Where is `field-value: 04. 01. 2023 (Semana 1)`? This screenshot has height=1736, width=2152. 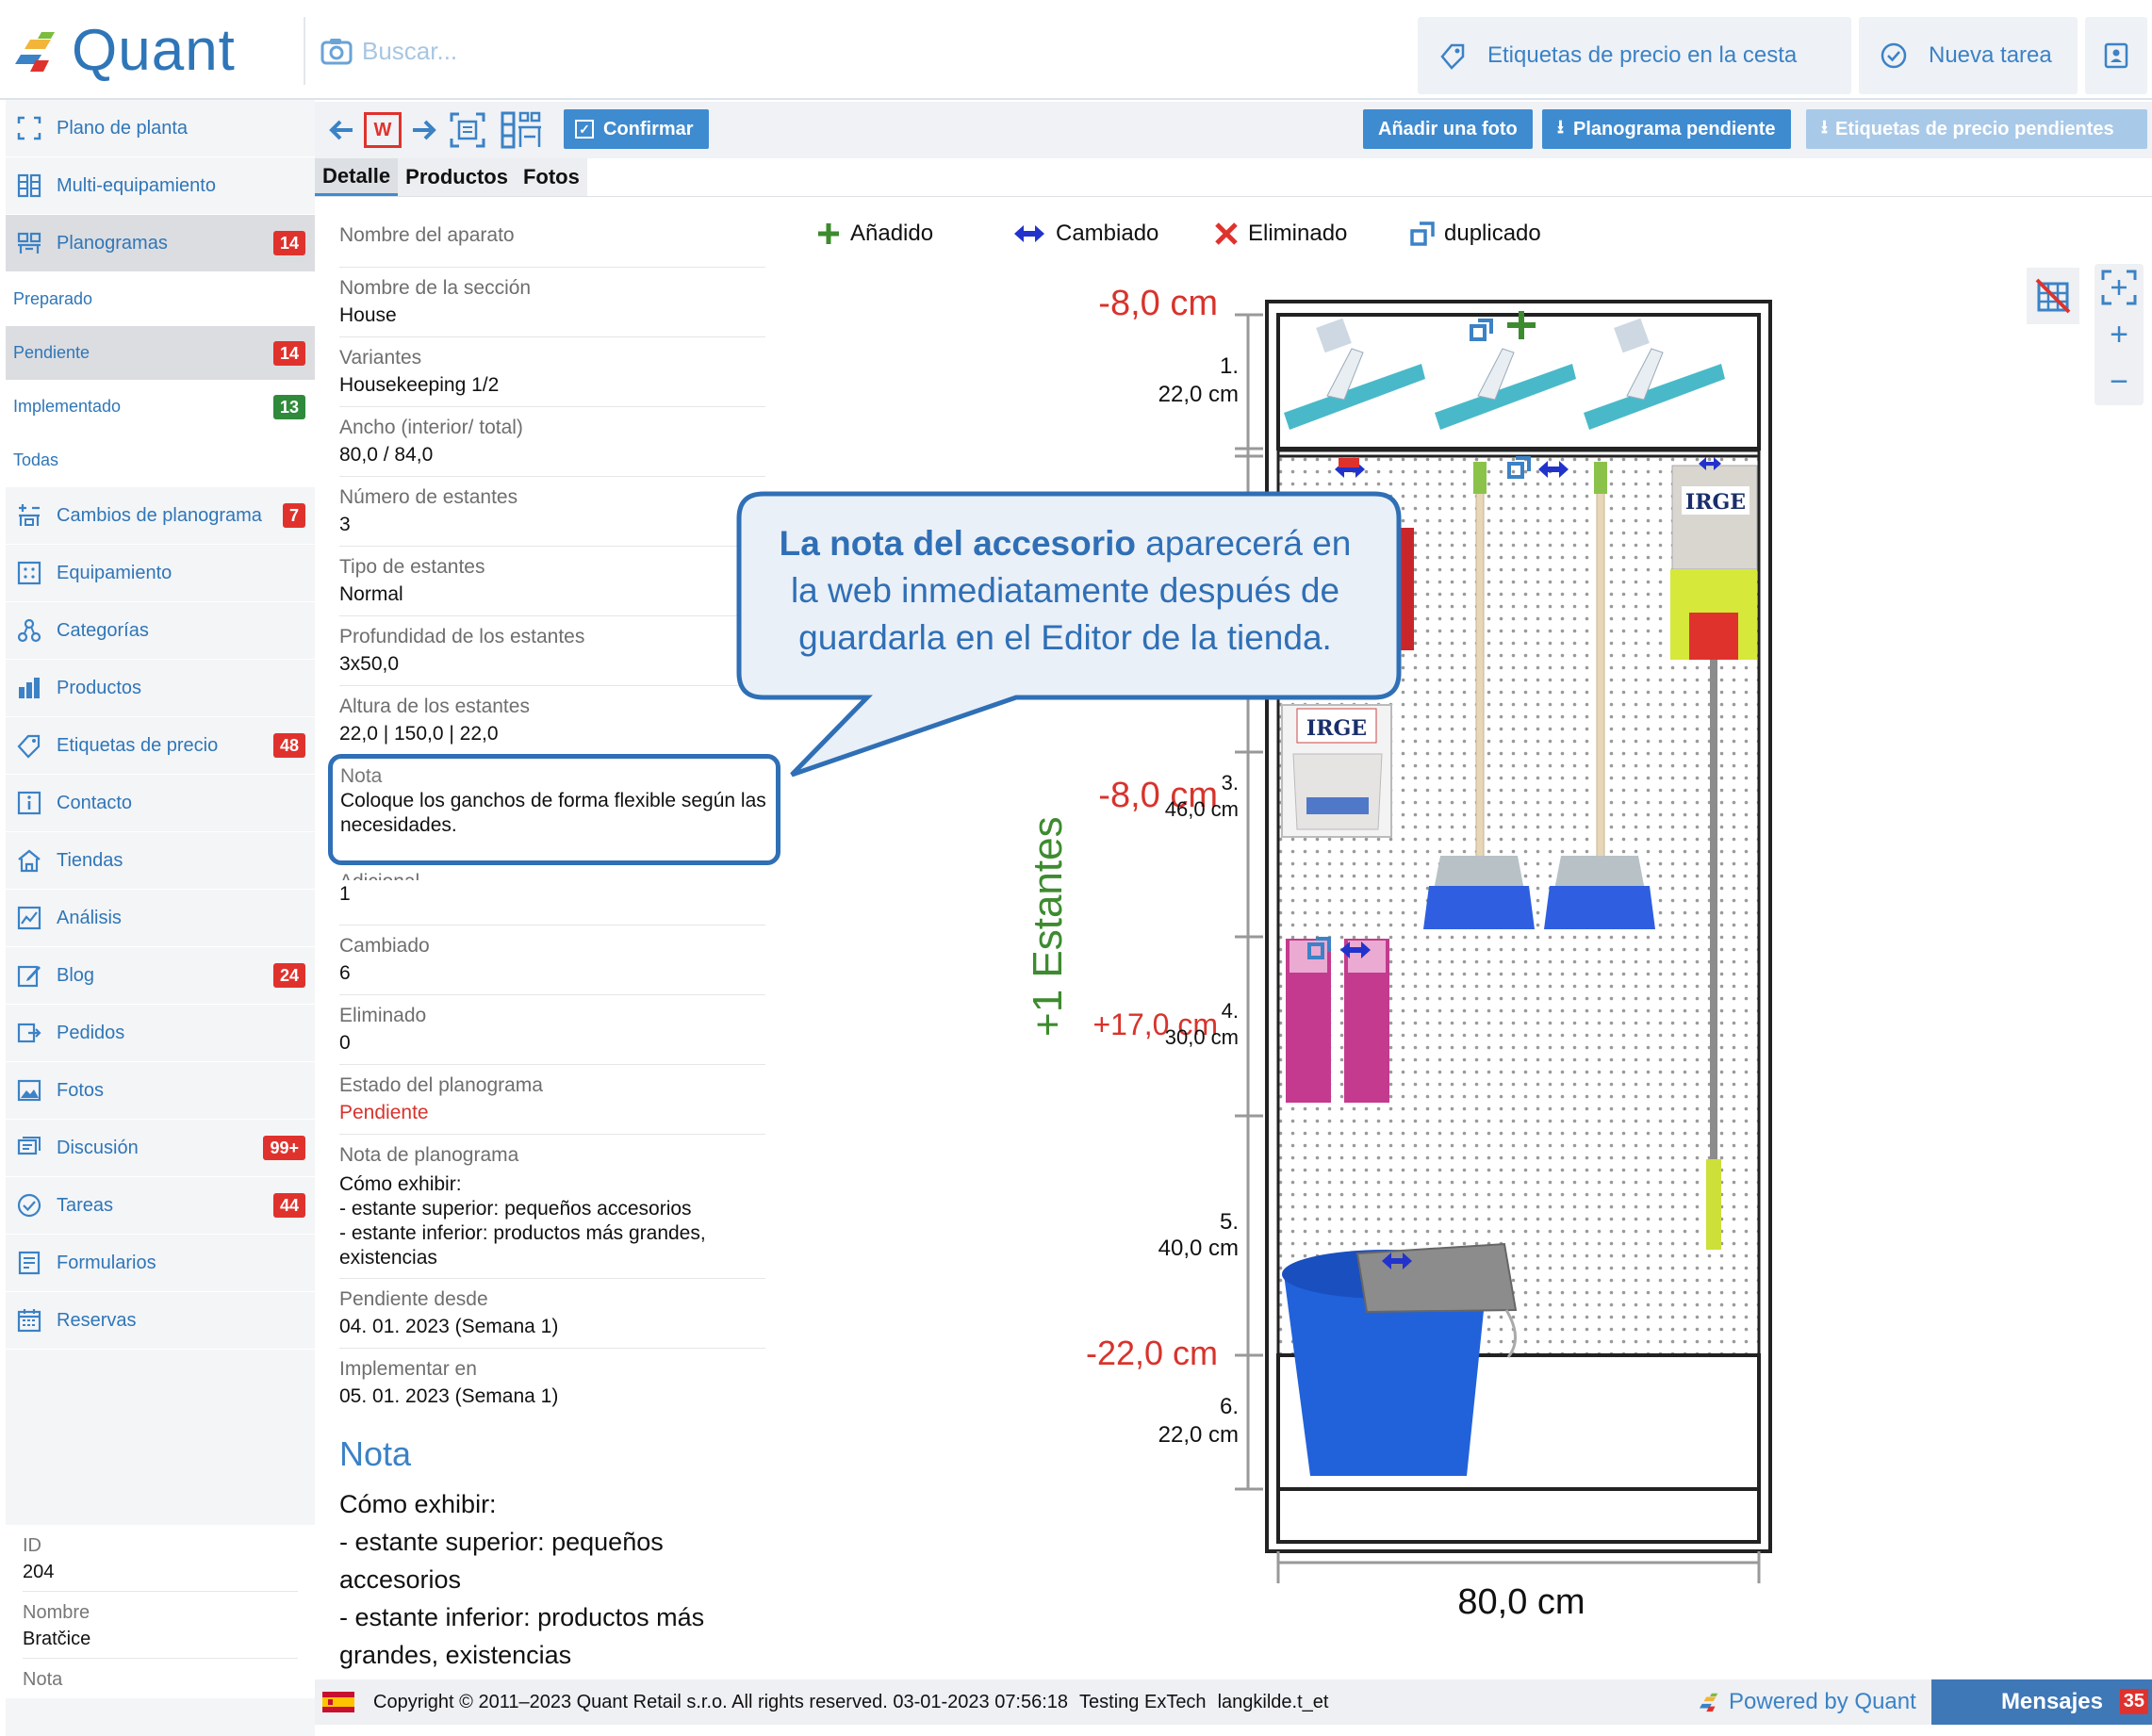
field-value: 04. 01. 2023 (Semana 1) is located at coordinates (449, 1326).